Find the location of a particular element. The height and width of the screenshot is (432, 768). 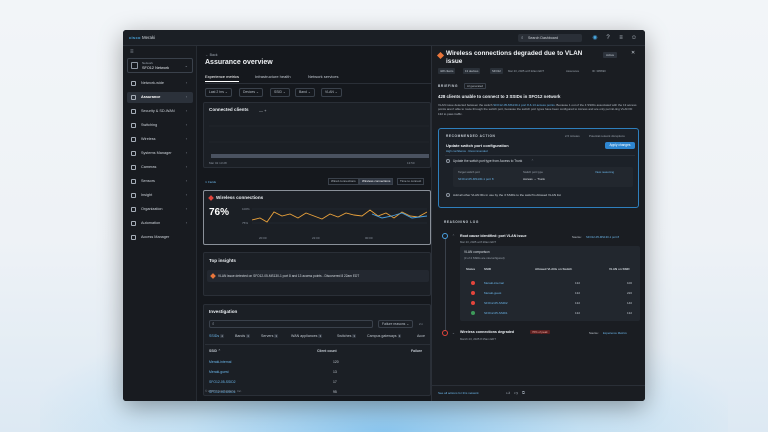

sidebar-item-access-manager: Access Manager is located at coordinates (160, 237).